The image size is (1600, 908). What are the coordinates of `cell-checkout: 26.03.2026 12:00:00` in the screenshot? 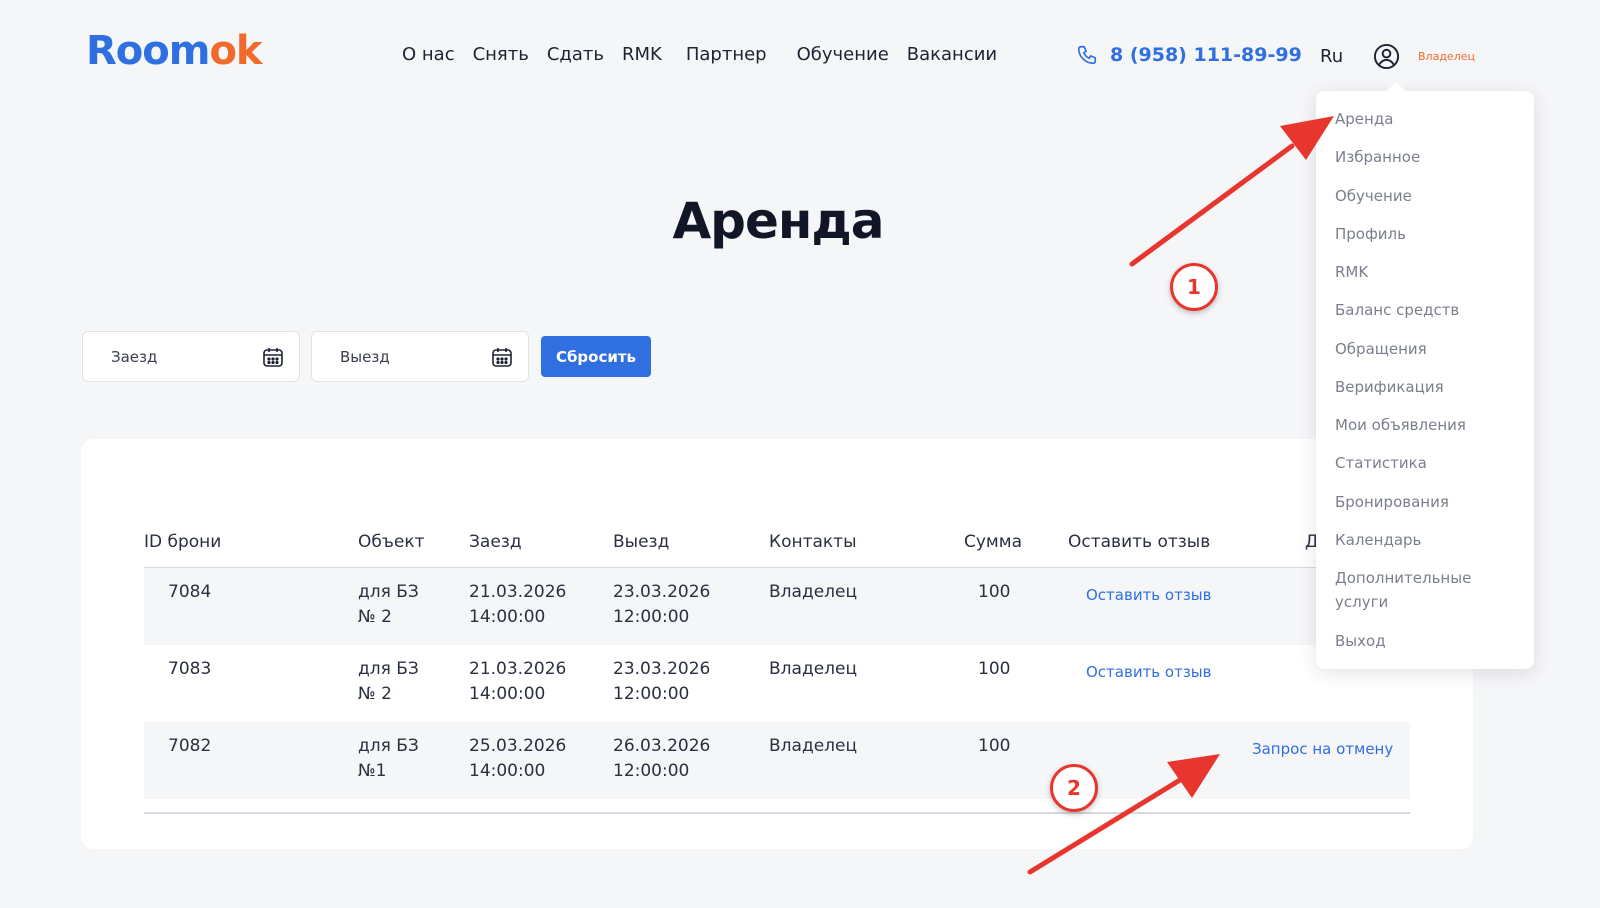 It's located at (662, 758).